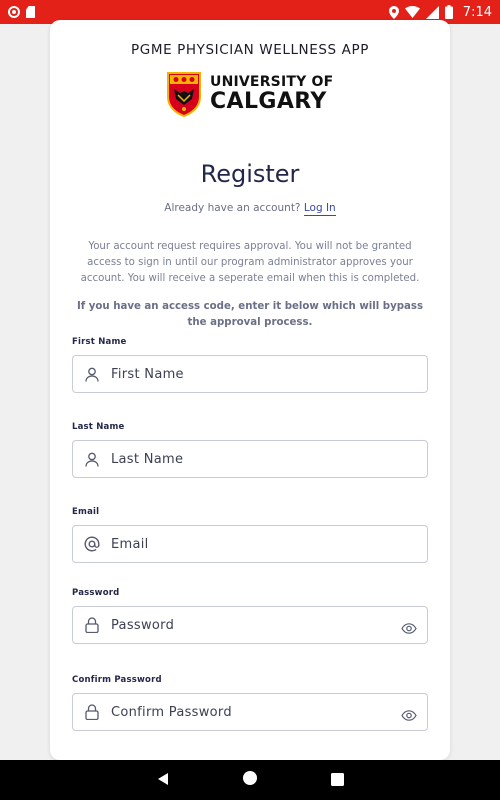  What do you see at coordinates (99, 342) in the screenshot?
I see `first-name-label: First Name` at bounding box center [99, 342].